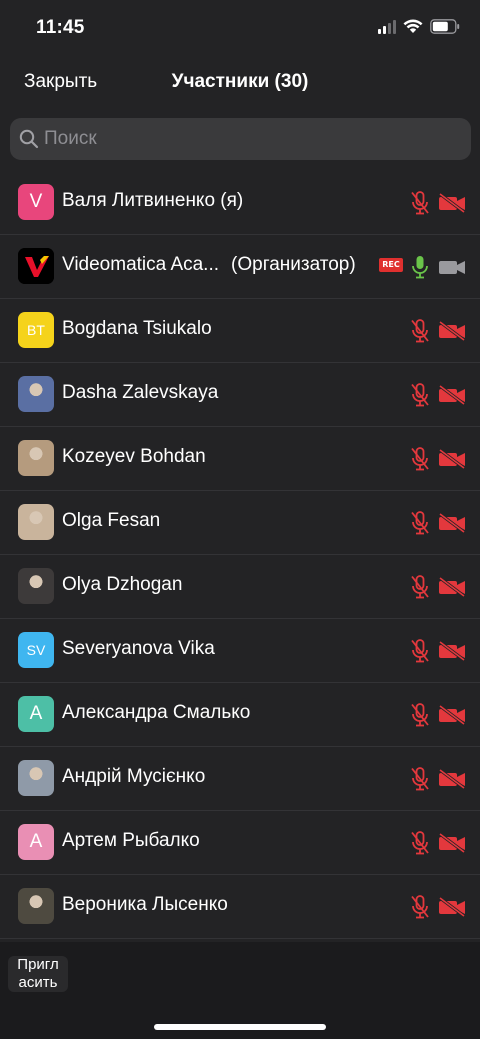 The width and height of the screenshot is (480, 1039). I want to click on participant-name-text: Вероника Лысенко, so click(145, 904).